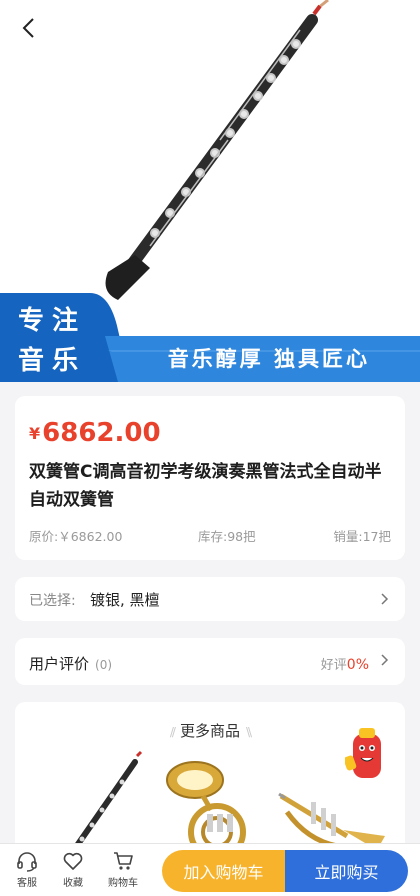  Describe the element at coordinates (210, 661) in the screenshot. I see `reviews-row: 用户评价 (0) 好评0%` at that location.